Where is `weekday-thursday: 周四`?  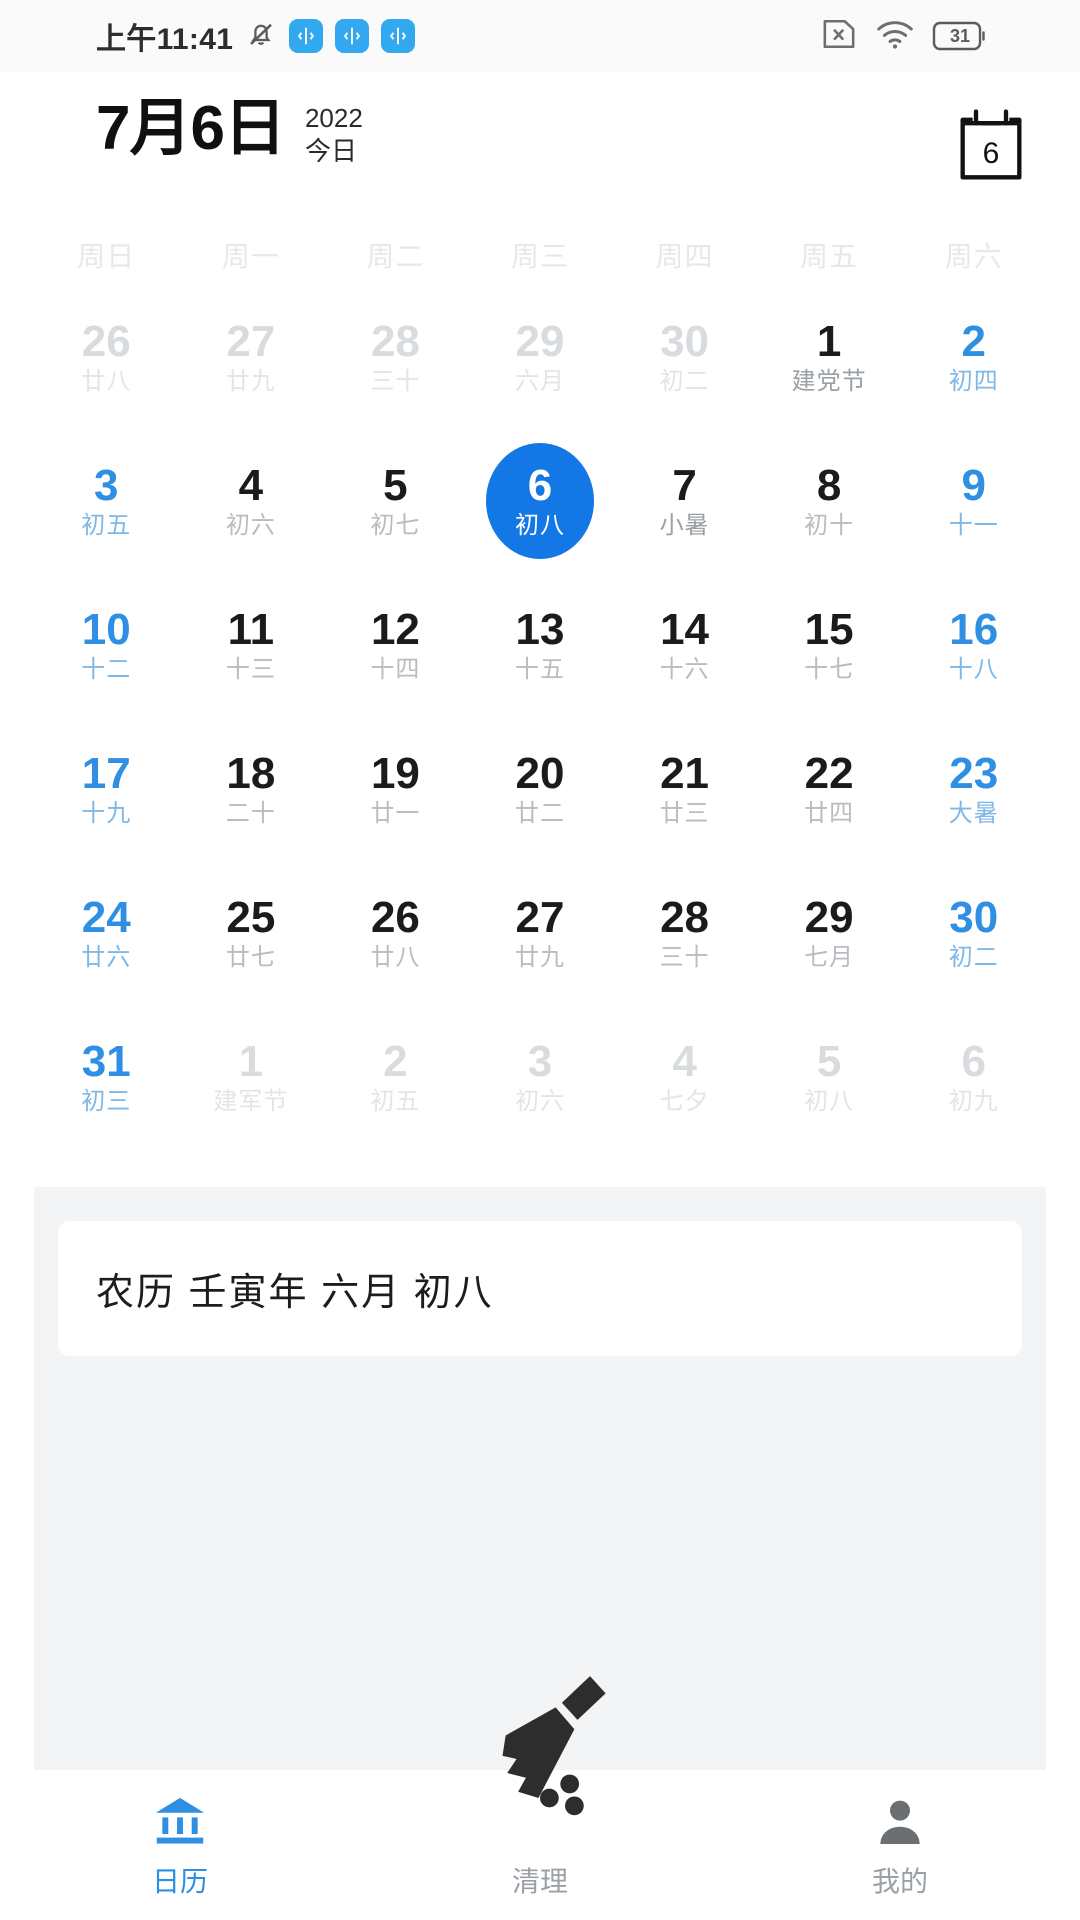
weekday-thursday: 周四 is located at coordinates (684, 256).